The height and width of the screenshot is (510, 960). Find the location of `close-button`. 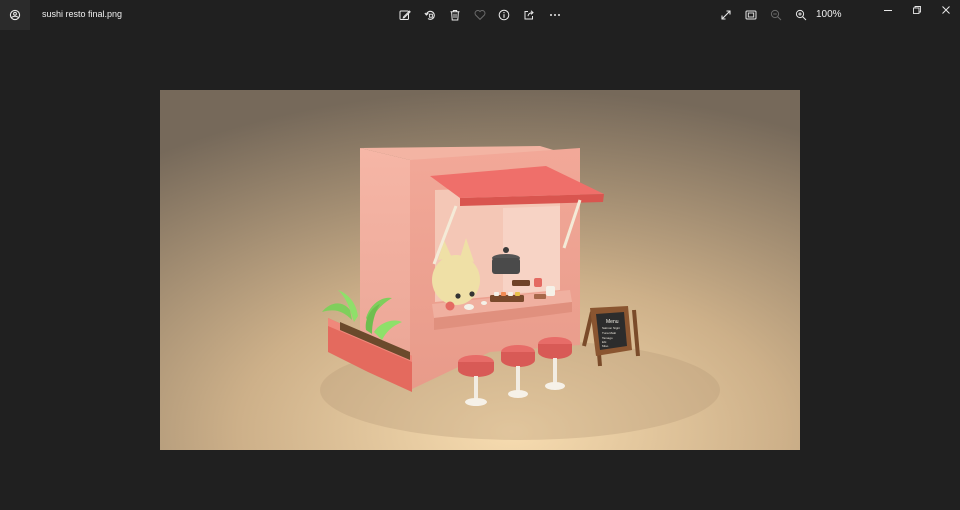

close-button is located at coordinates (945, 10).